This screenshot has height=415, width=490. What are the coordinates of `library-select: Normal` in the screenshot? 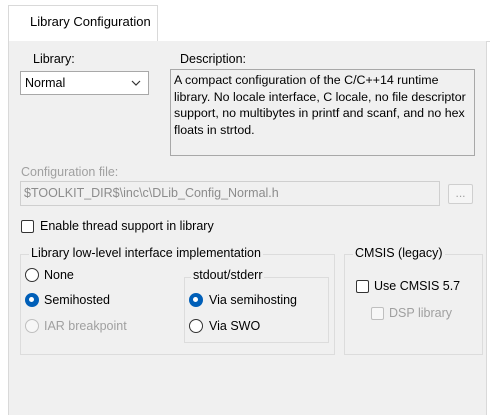 It's located at (84, 83).